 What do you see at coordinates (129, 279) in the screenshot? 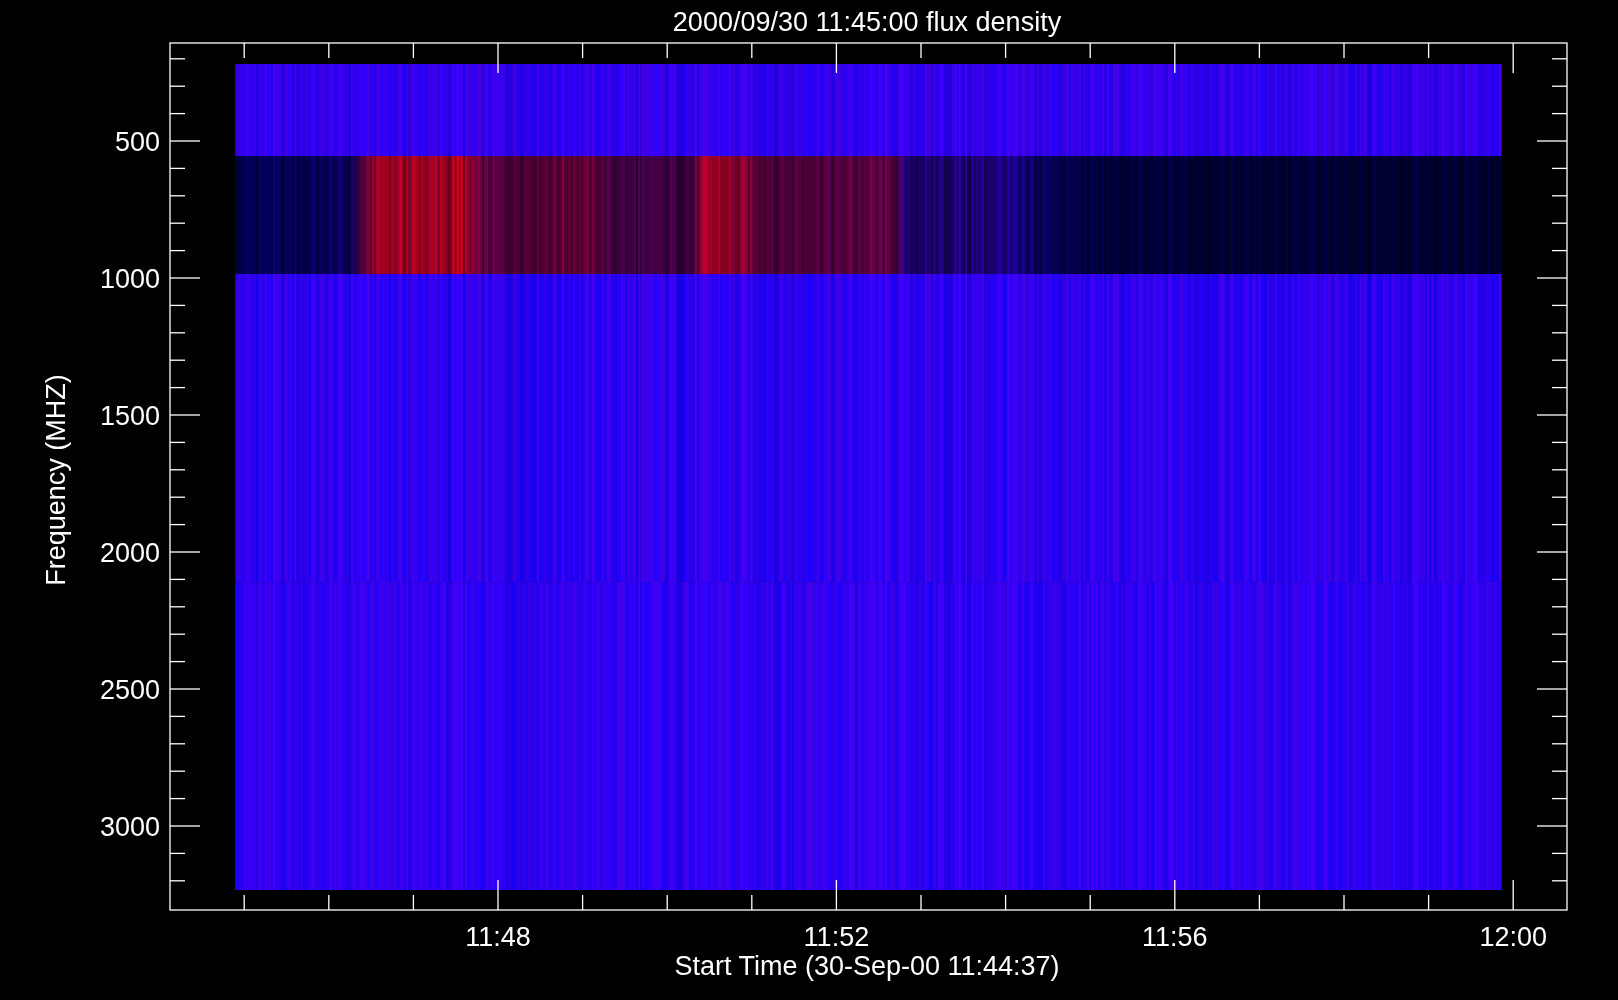
I see `y-tick-label: 1000` at bounding box center [129, 279].